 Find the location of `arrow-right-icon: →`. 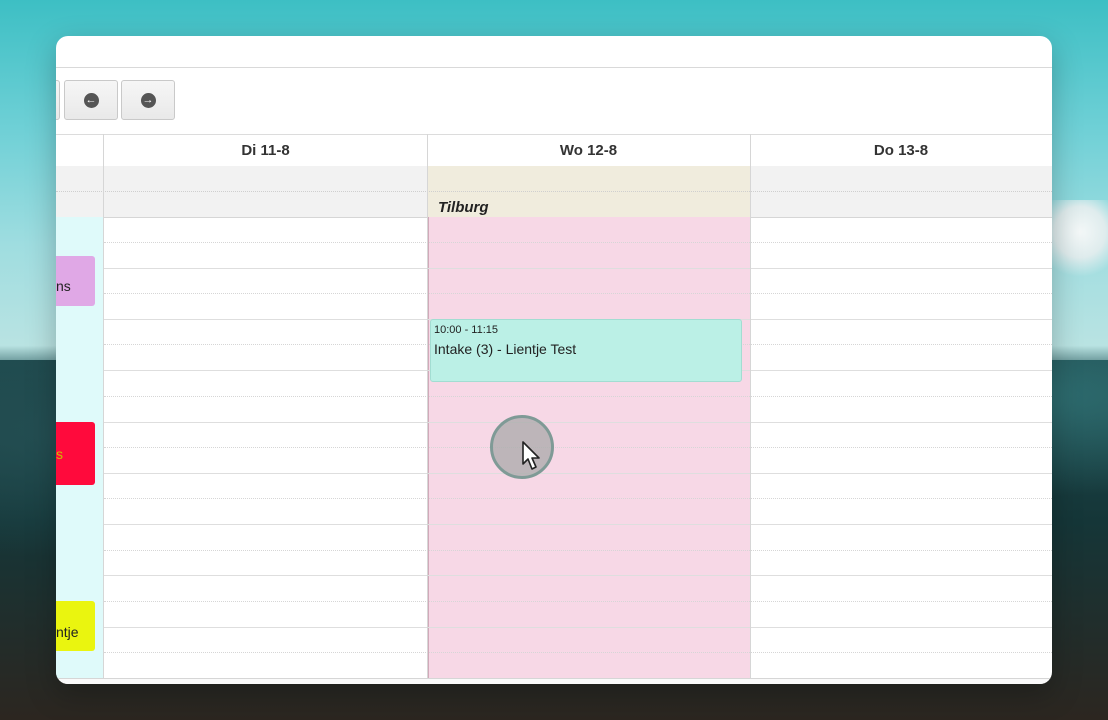

arrow-right-icon: → is located at coordinates (148, 100).